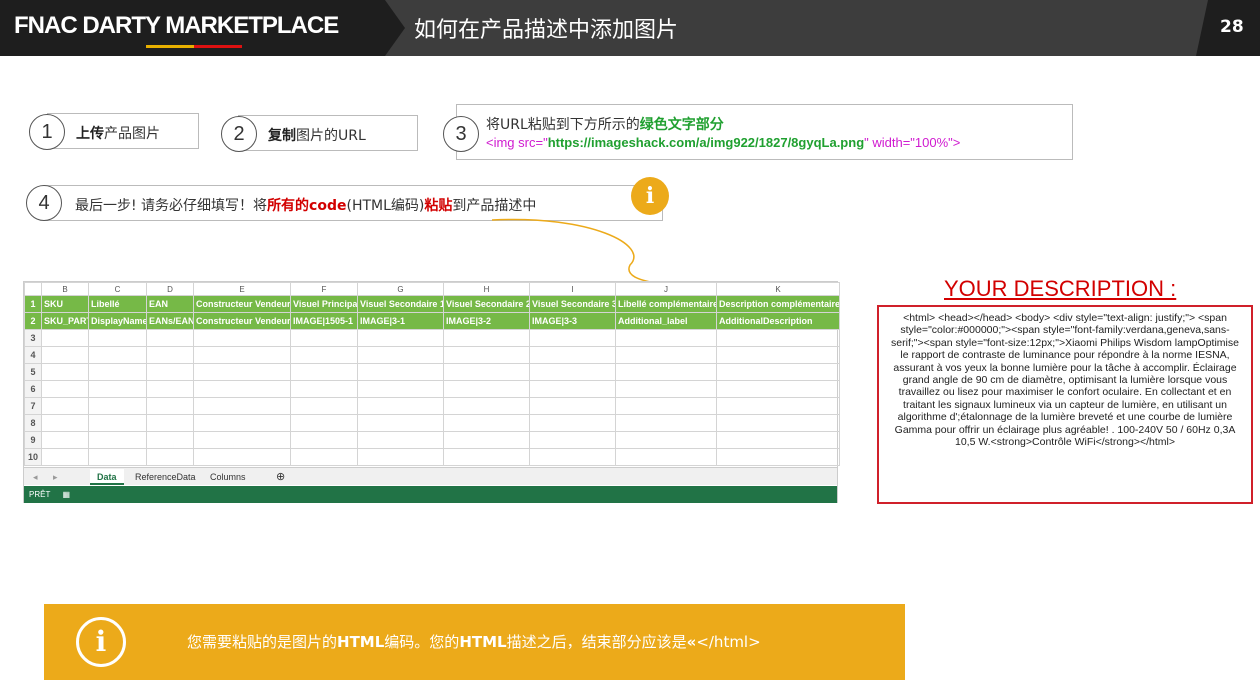 This screenshot has height=686, width=1260. What do you see at coordinates (117, 304) in the screenshot?
I see `table-cell: Libellé` at bounding box center [117, 304].